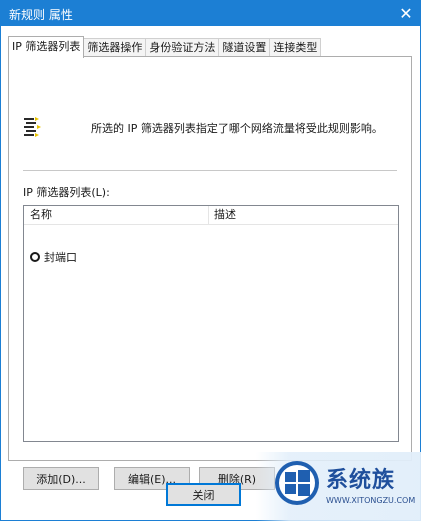 This screenshot has width=421, height=521. Describe the element at coordinates (237, 128) in the screenshot. I see `description-text: 所选的 IP 筛选器列表指定了哪个网络流量将受此规则影响。` at that location.